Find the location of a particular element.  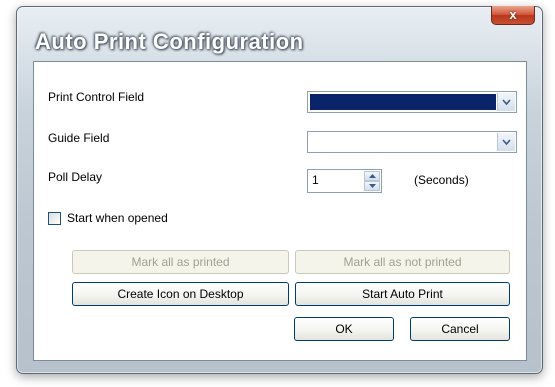

print-control-field-select is located at coordinates (412, 102).